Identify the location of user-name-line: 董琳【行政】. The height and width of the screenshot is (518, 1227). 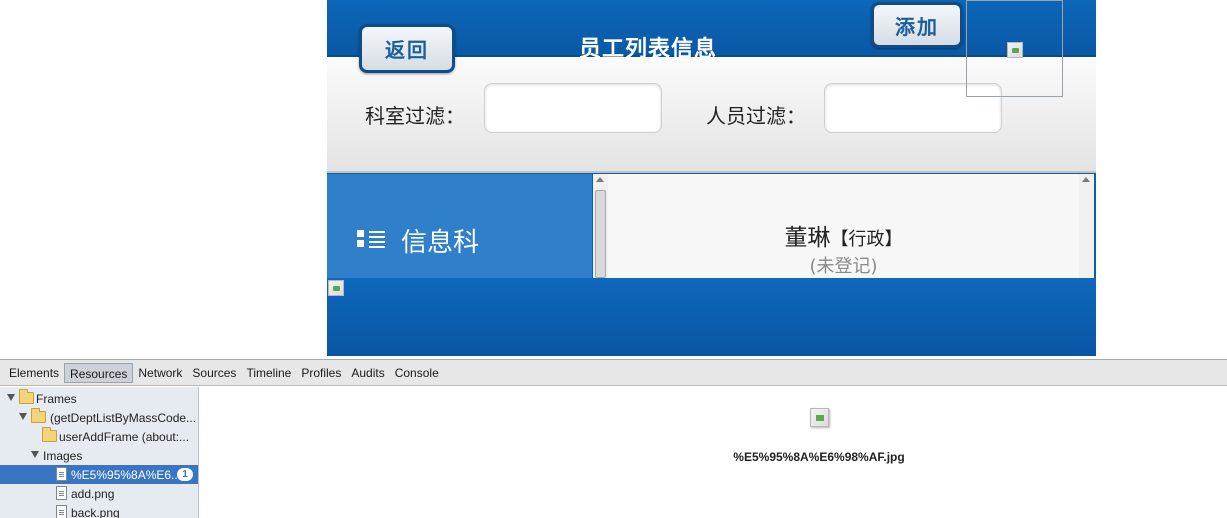
(843, 235).